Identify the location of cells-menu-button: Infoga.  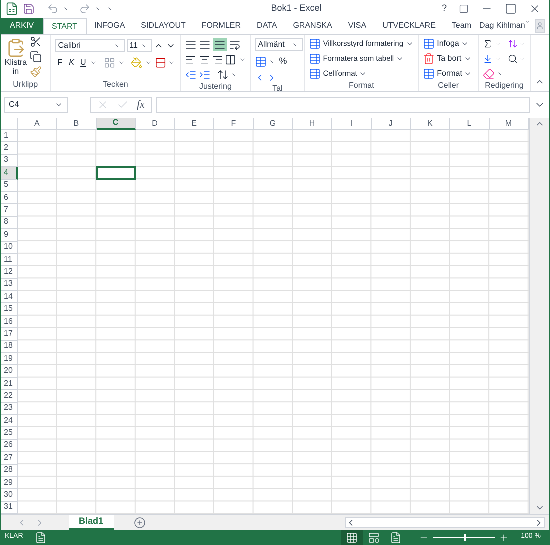
(448, 44).